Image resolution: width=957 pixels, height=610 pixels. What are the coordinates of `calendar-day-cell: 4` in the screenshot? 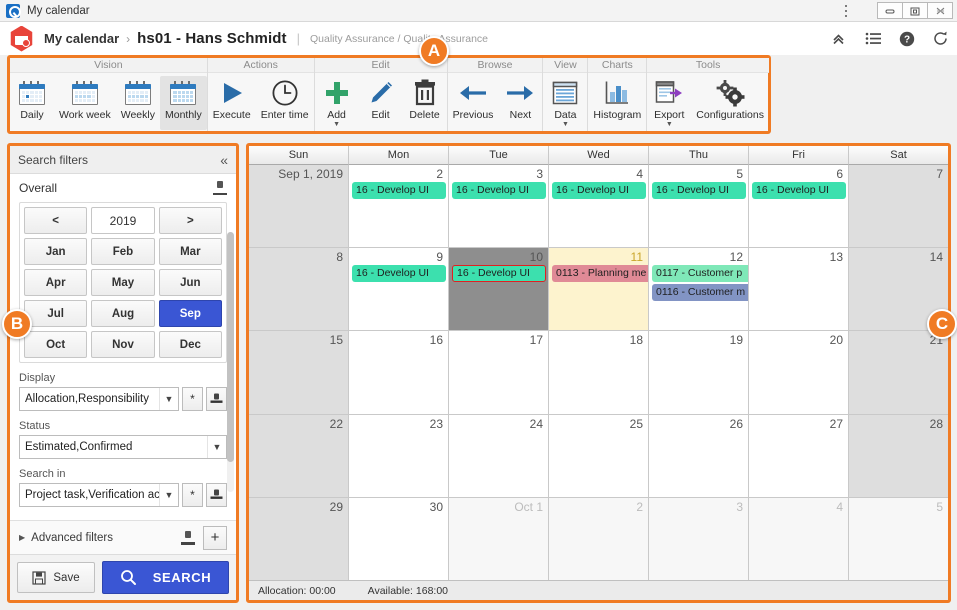 It's located at (799, 539).